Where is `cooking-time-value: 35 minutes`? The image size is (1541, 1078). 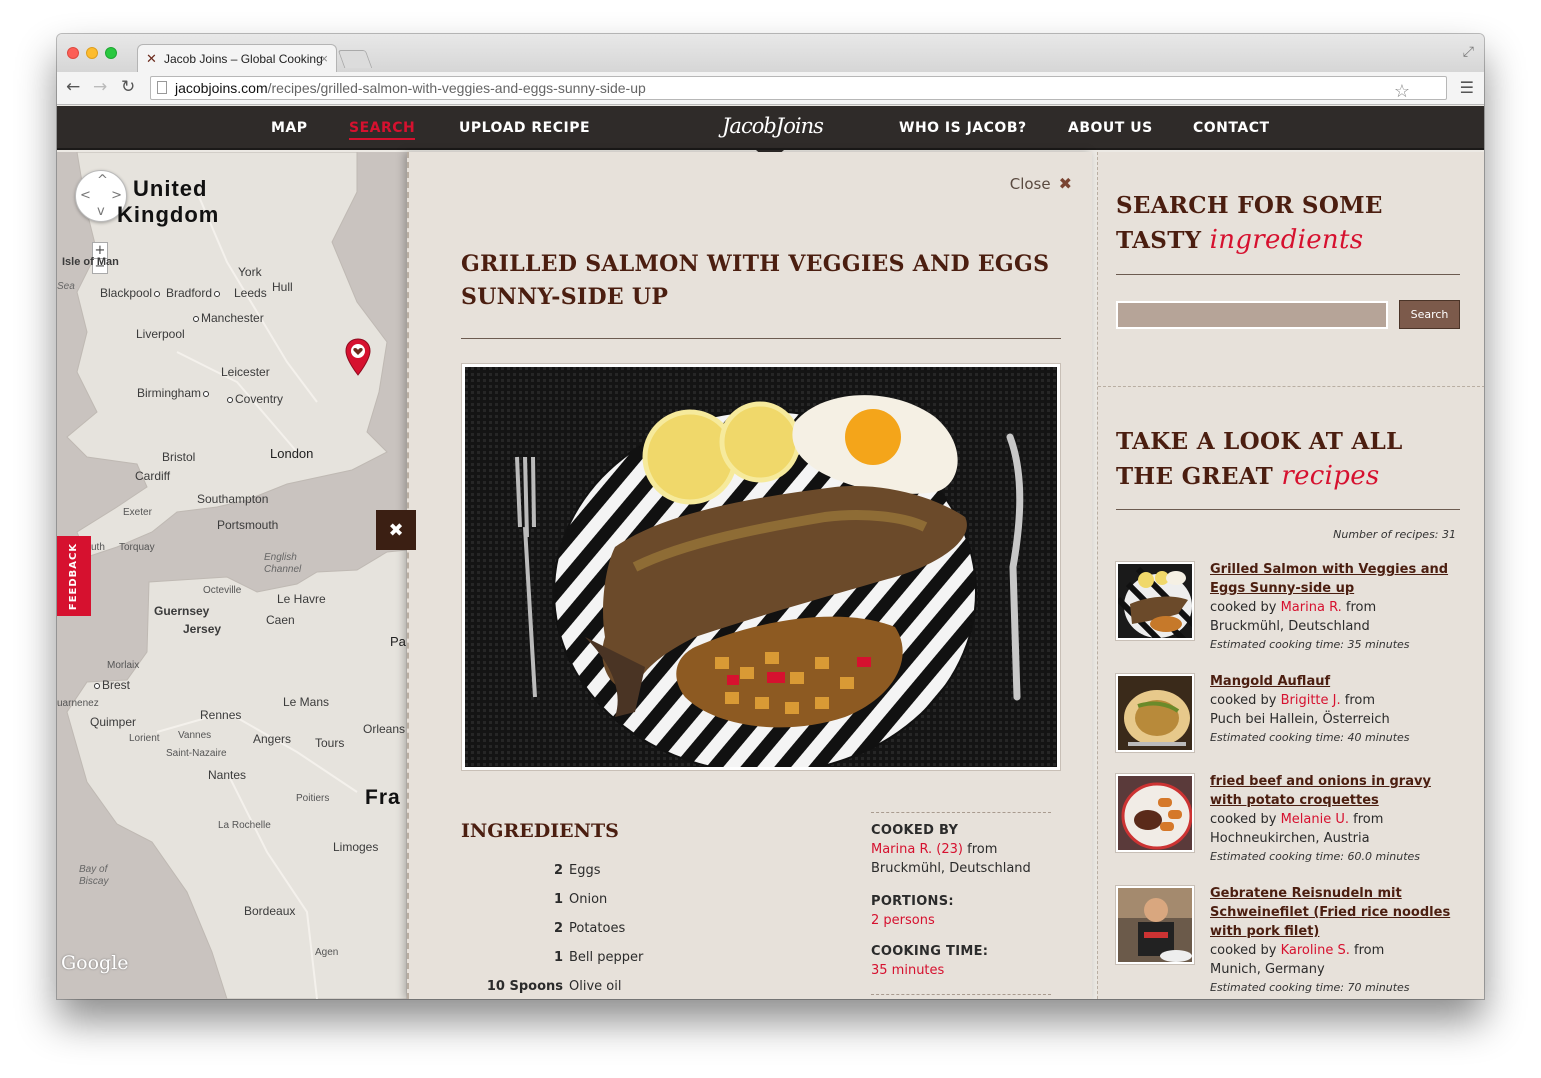
cooking-time-value: 35 minutes is located at coordinates (908, 970).